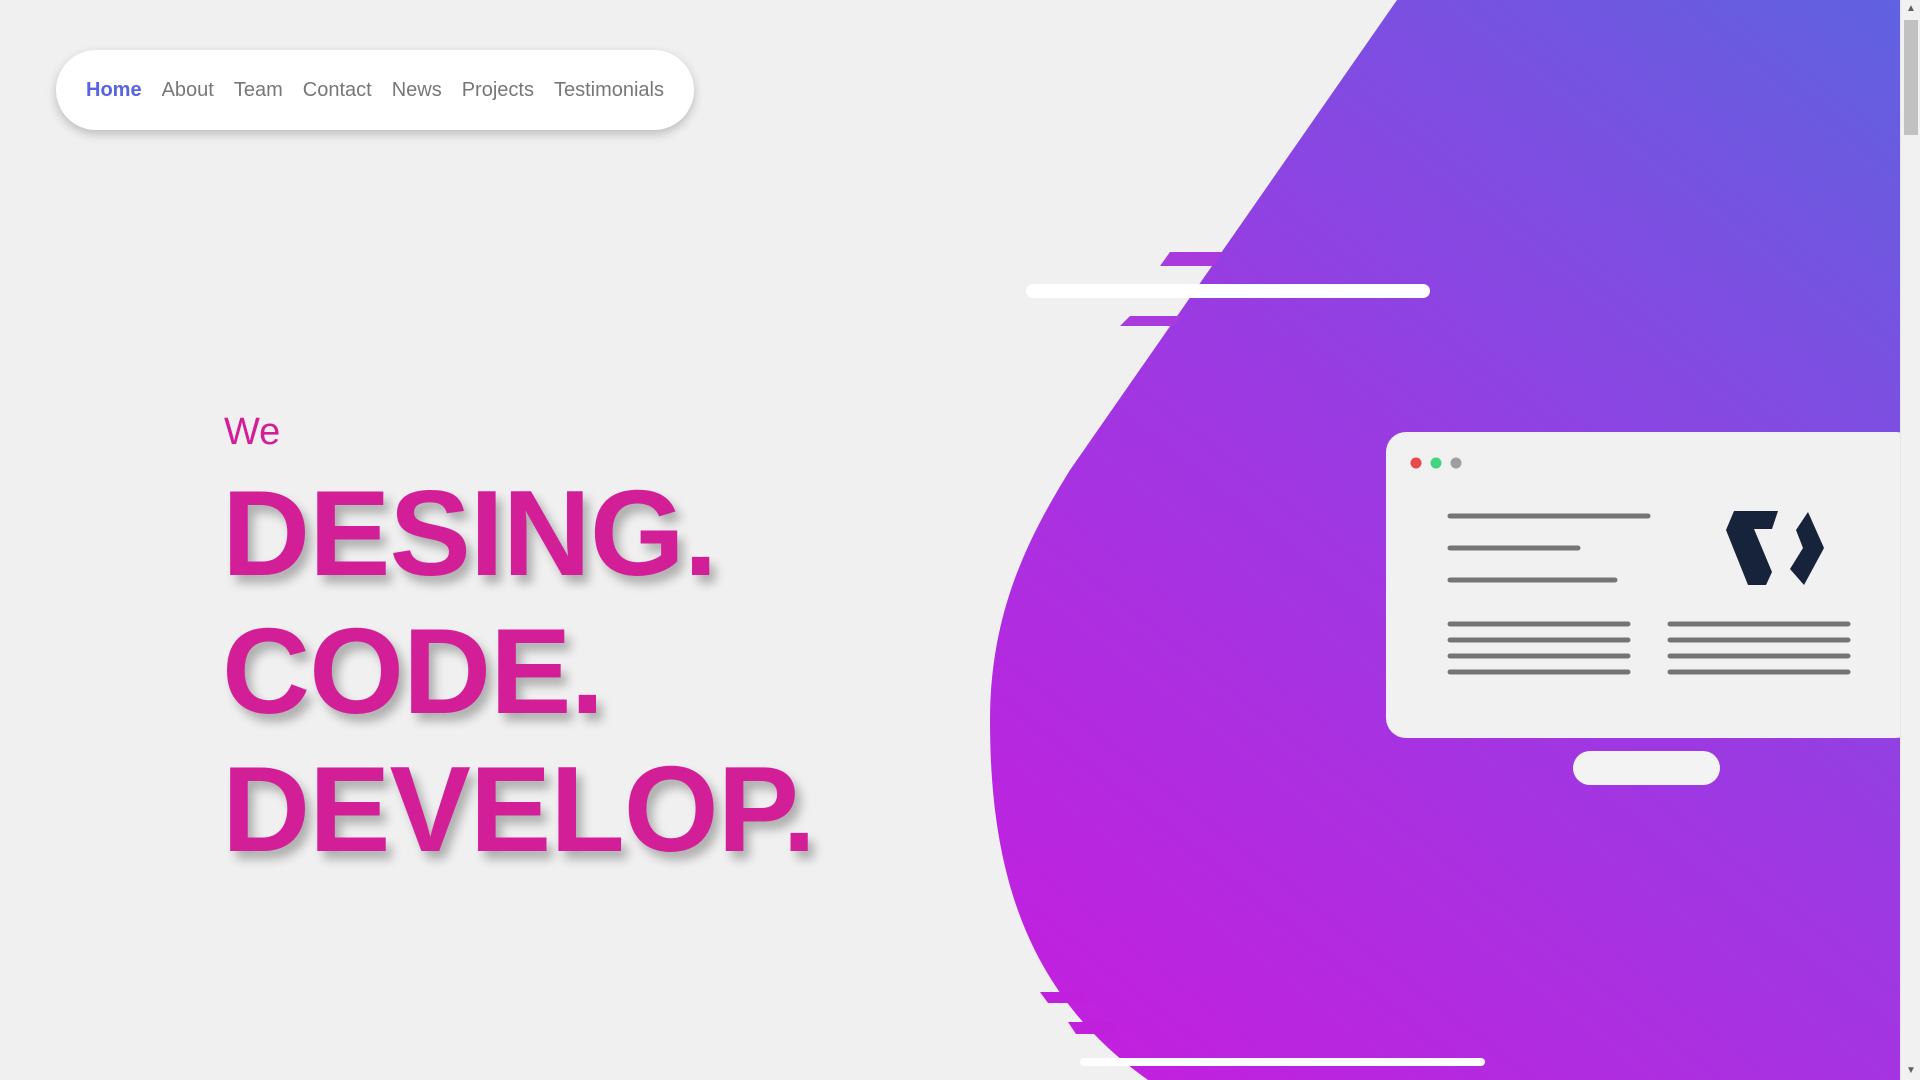  I want to click on hero-heading: We DESING. CODE. DEVELOP., so click(519, 644).